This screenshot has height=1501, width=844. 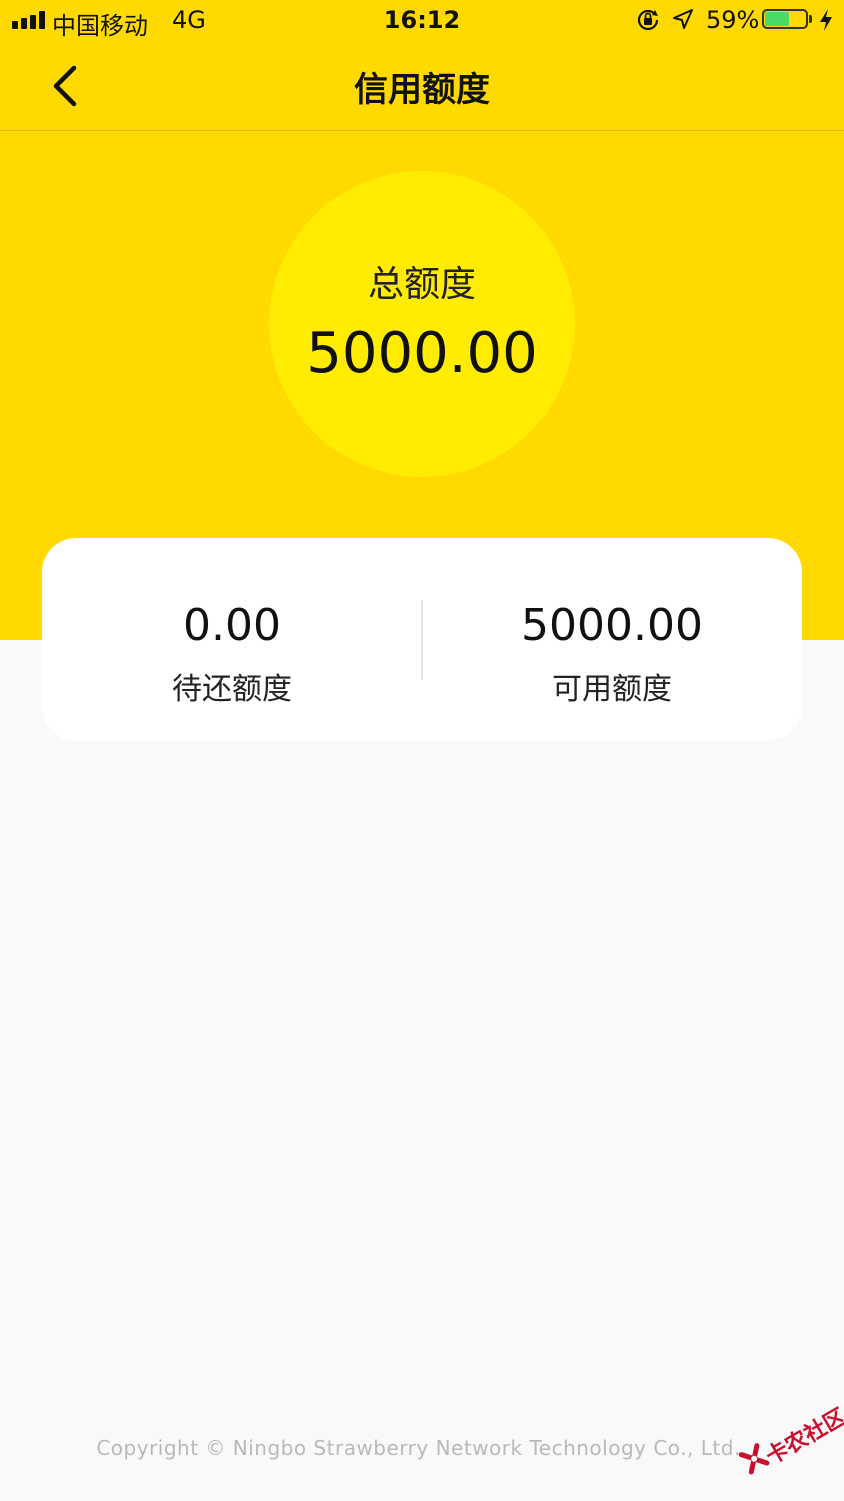 What do you see at coordinates (648, 20) in the screenshot?
I see `orientation-lock-icon` at bounding box center [648, 20].